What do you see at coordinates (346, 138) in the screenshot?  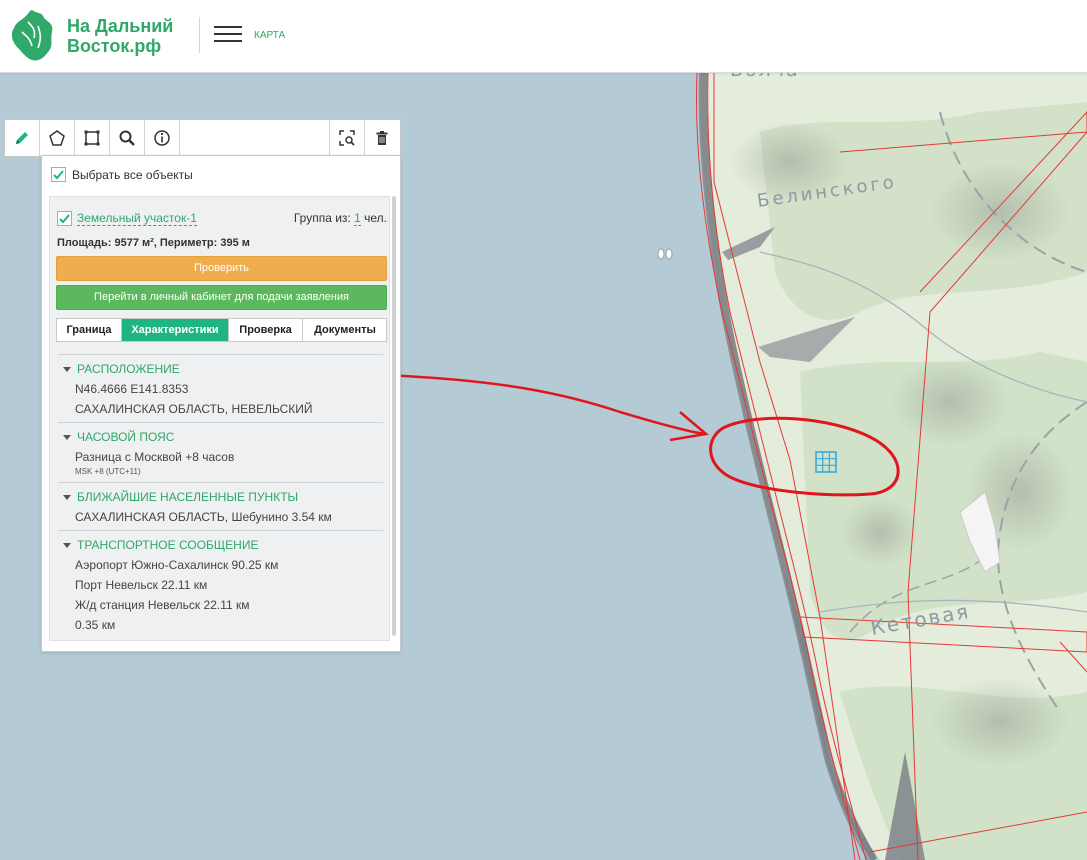 I see `zoom-to-selection-icon` at bounding box center [346, 138].